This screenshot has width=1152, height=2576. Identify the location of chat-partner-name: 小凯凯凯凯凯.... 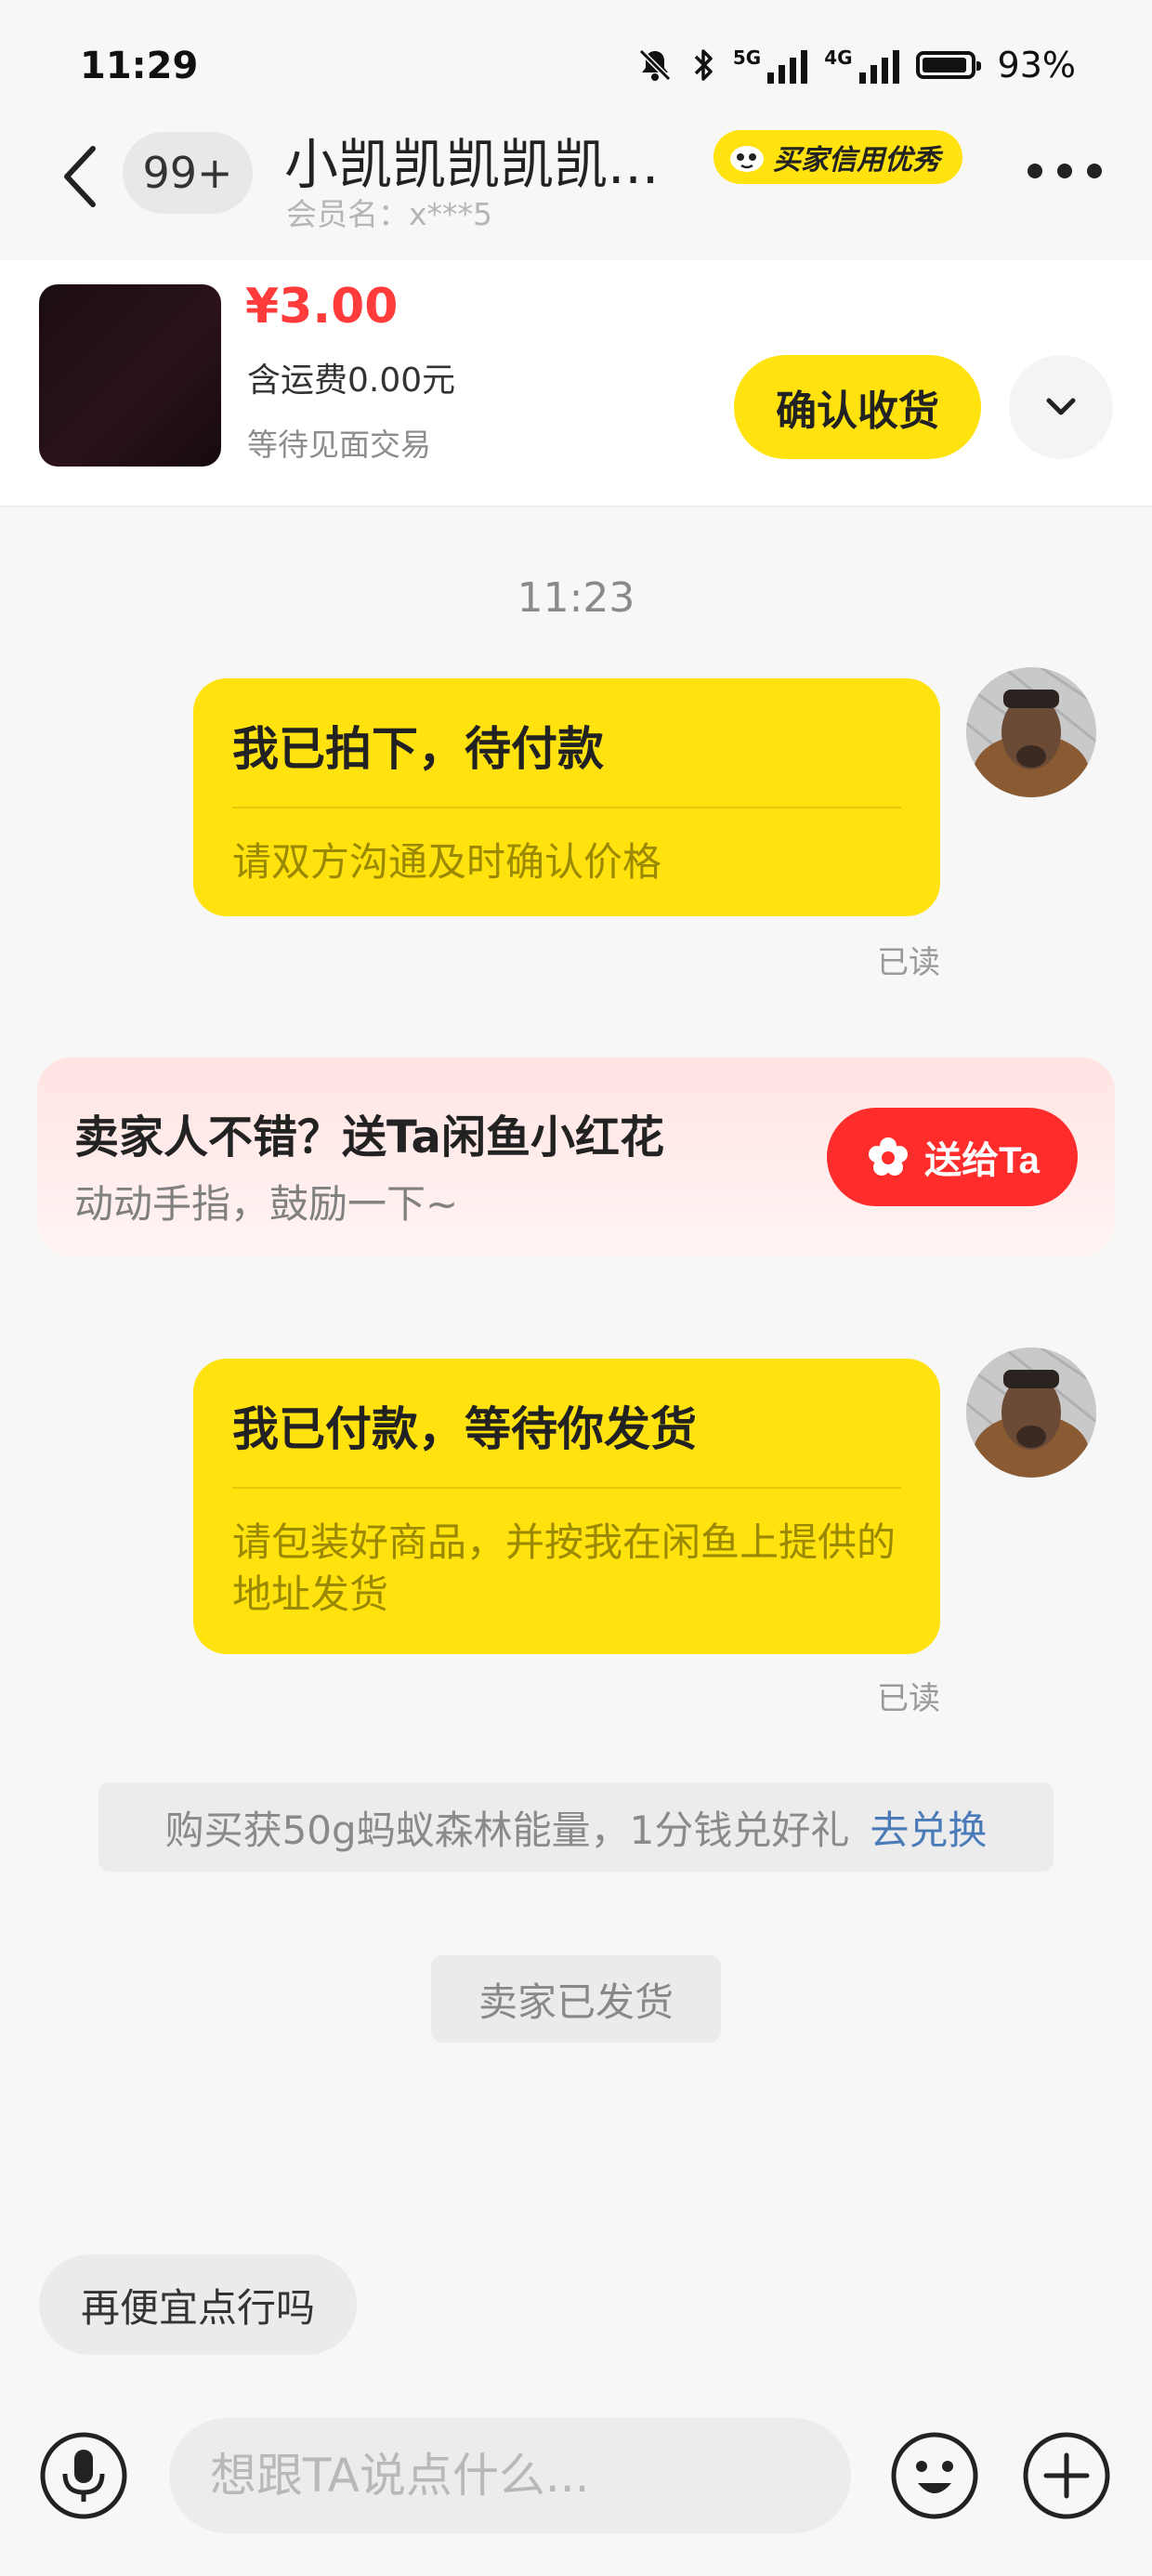
(472, 164).